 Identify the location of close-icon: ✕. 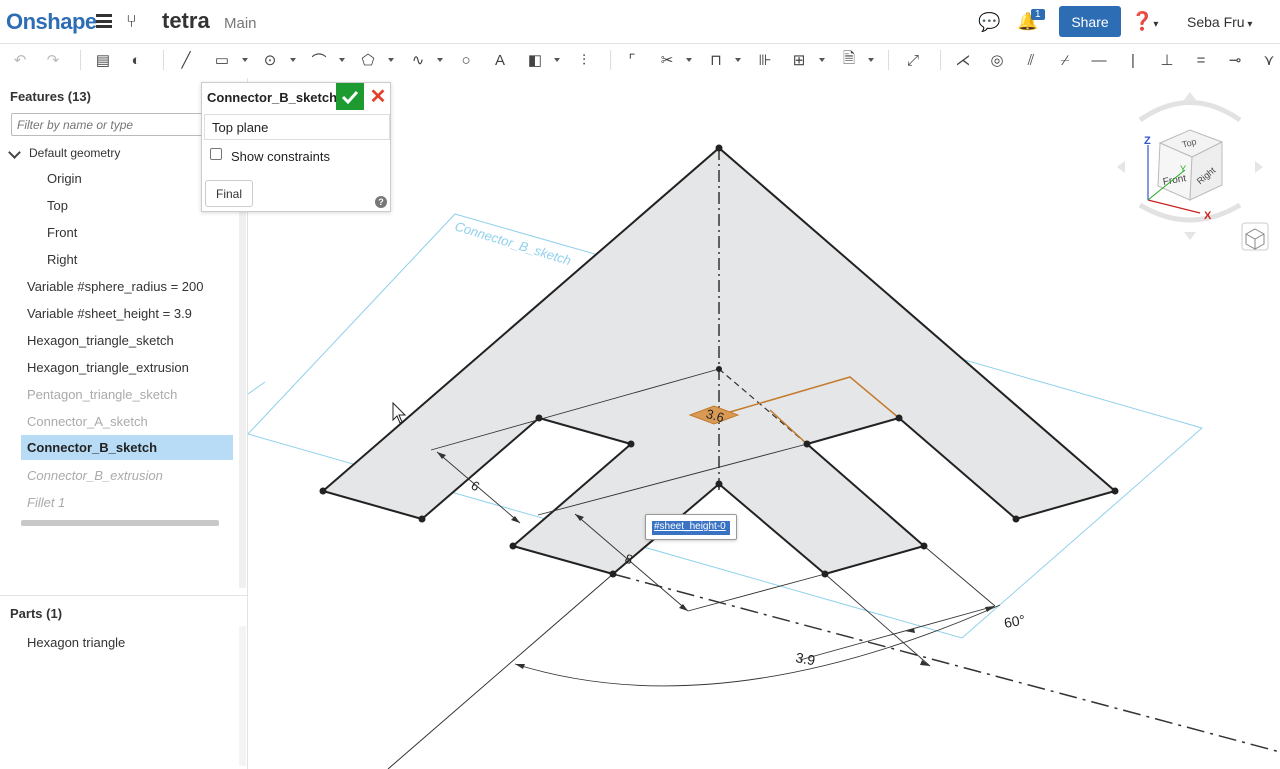
(378, 96).